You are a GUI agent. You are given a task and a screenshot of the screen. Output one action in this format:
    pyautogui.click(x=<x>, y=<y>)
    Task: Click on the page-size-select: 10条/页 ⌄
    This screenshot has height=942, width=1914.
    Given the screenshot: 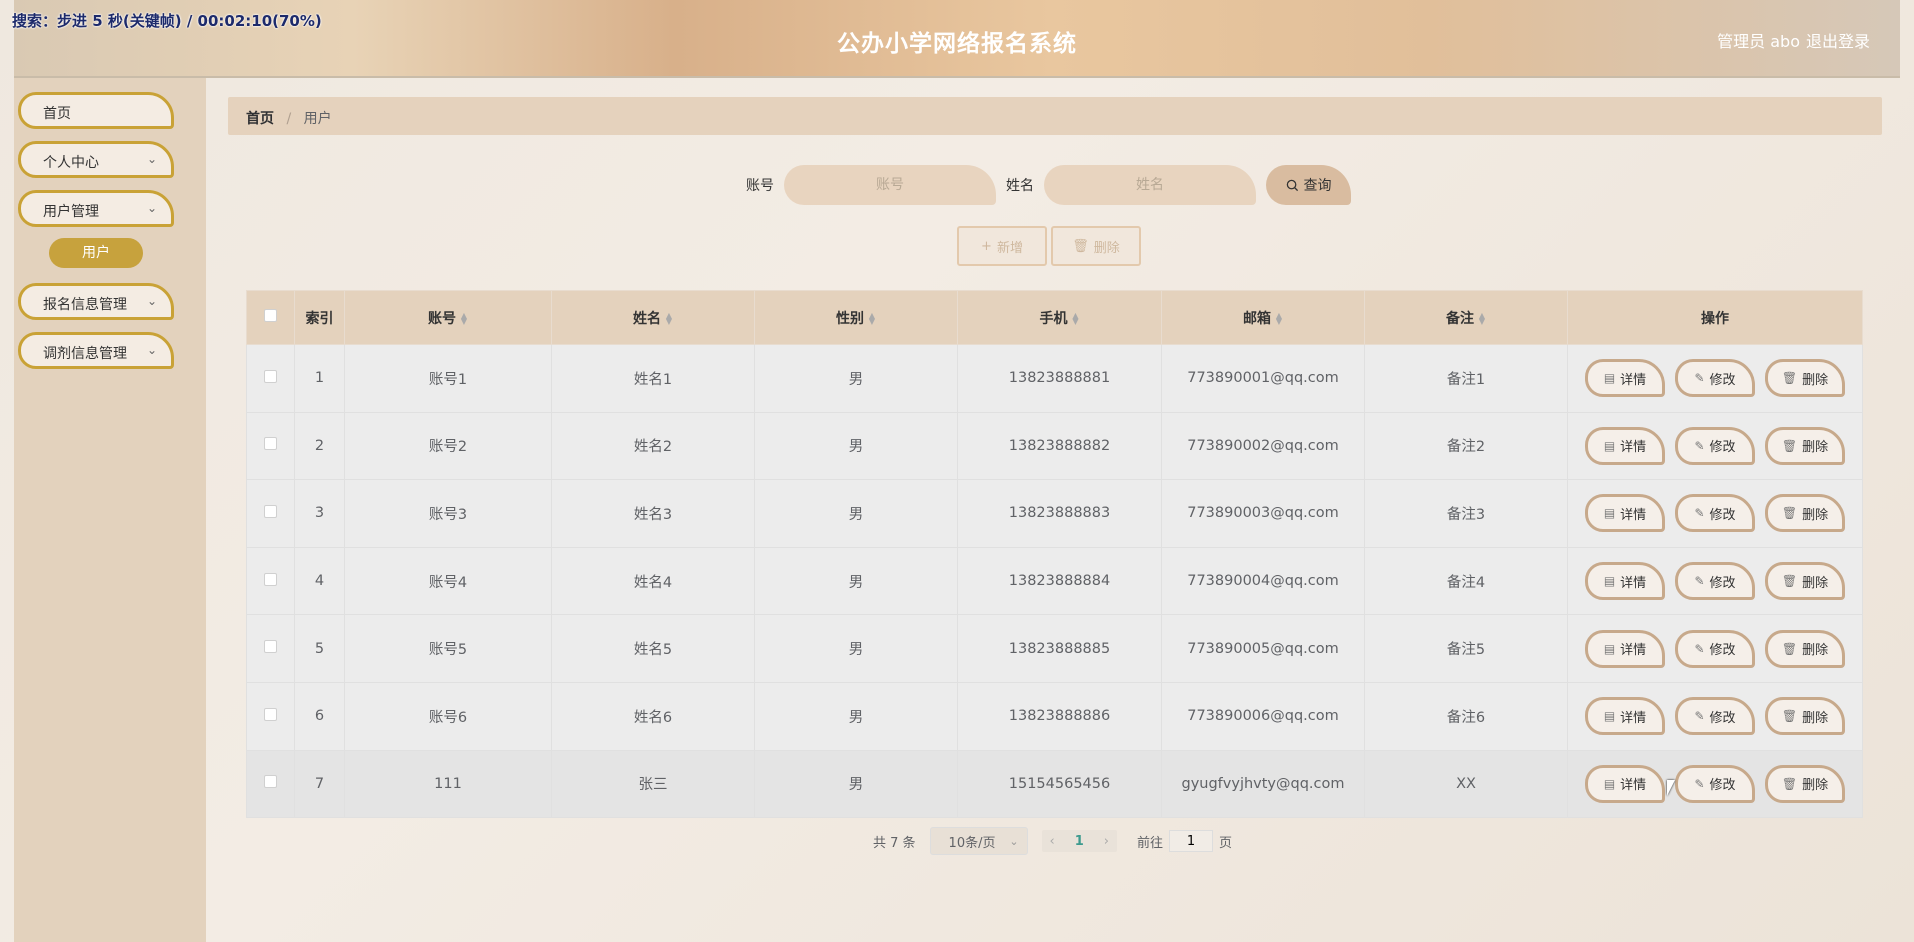 What is the action you would take?
    pyautogui.click(x=978, y=841)
    